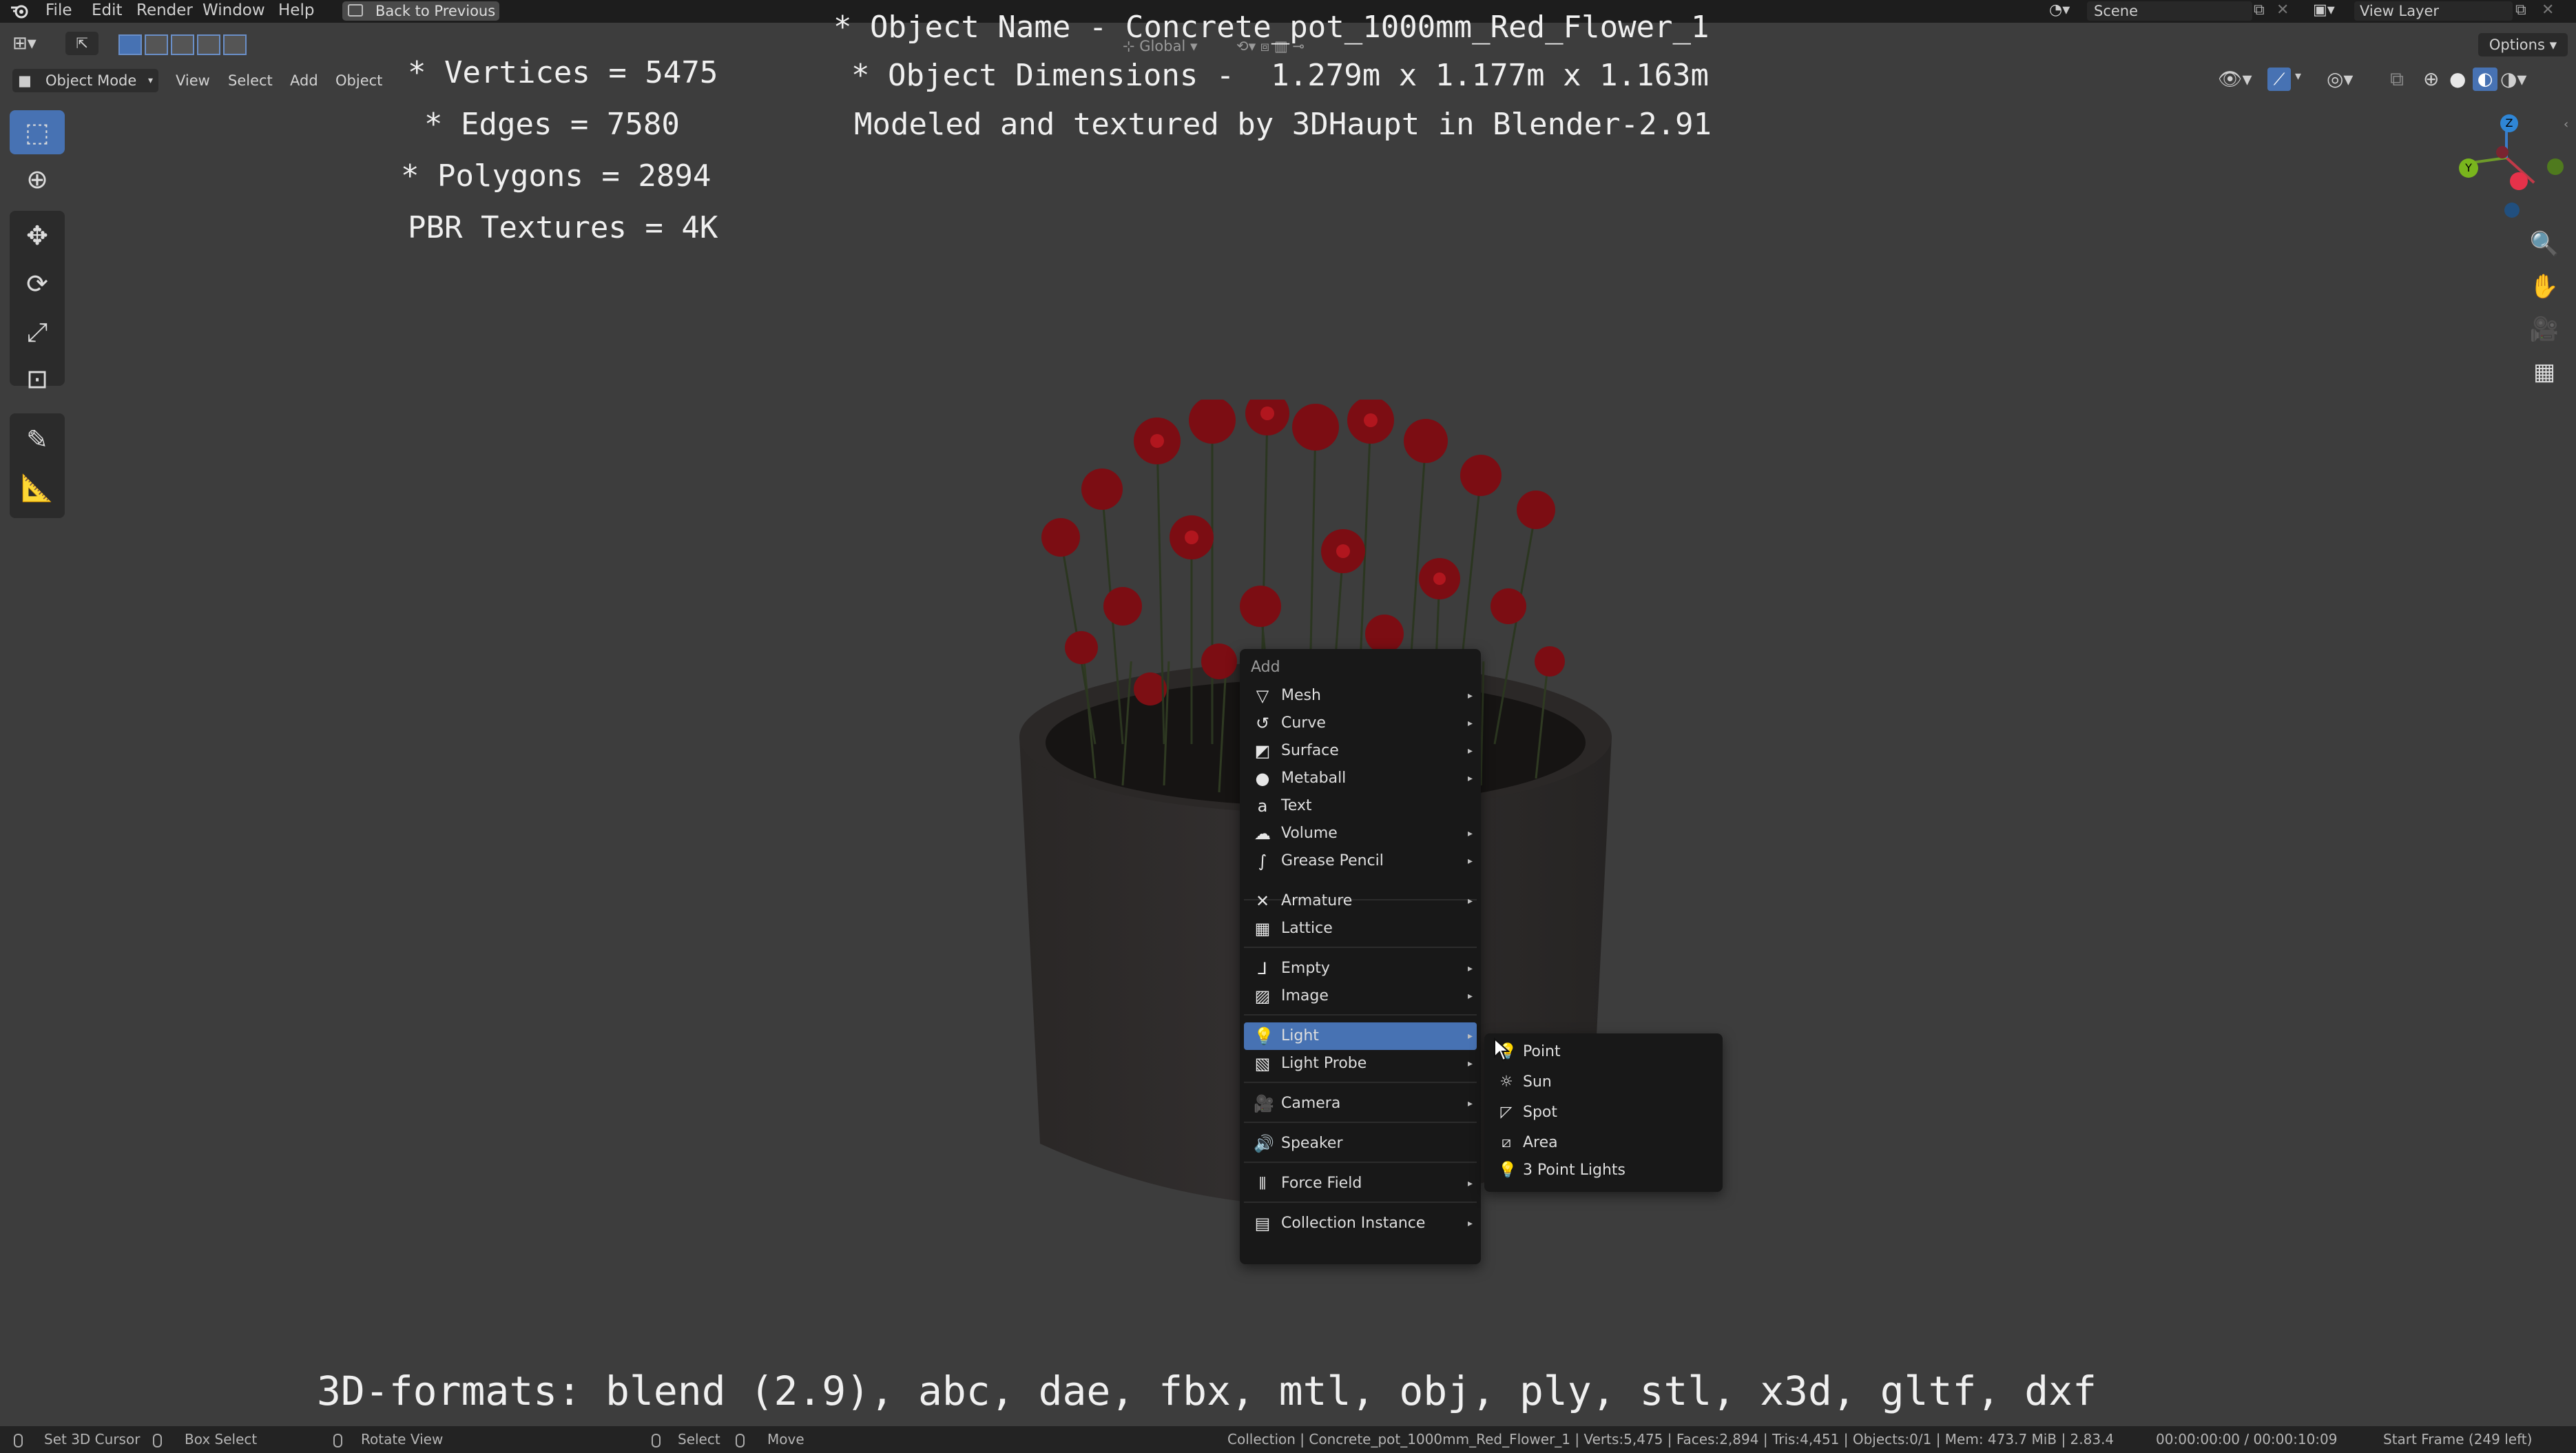 This screenshot has width=2576, height=1453. What do you see at coordinates (2503, 165) in the screenshot?
I see `navigation-gizmo: Z Y` at bounding box center [2503, 165].